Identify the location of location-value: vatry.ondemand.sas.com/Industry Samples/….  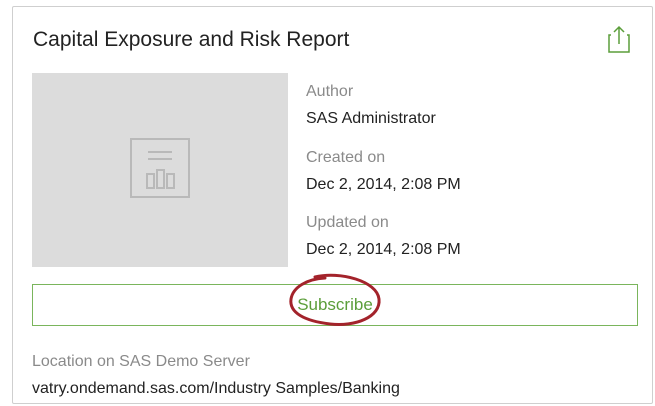
(216, 388).